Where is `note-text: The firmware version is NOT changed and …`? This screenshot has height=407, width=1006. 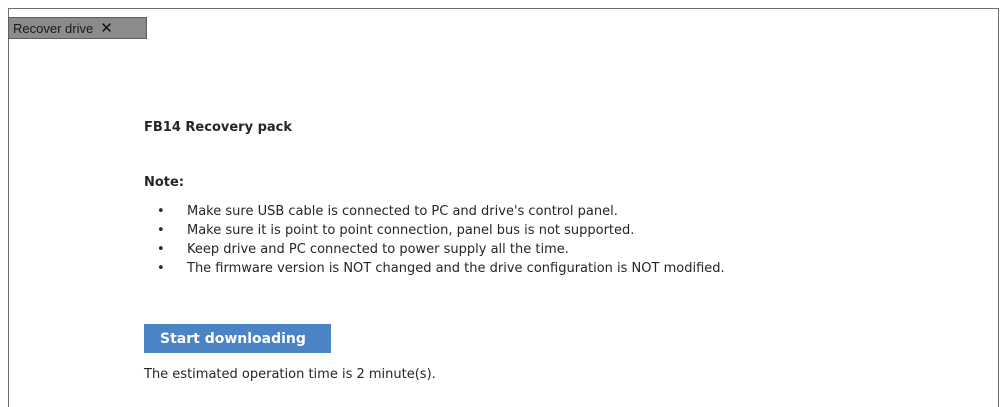 note-text: The firmware version is NOT changed and … is located at coordinates (456, 268).